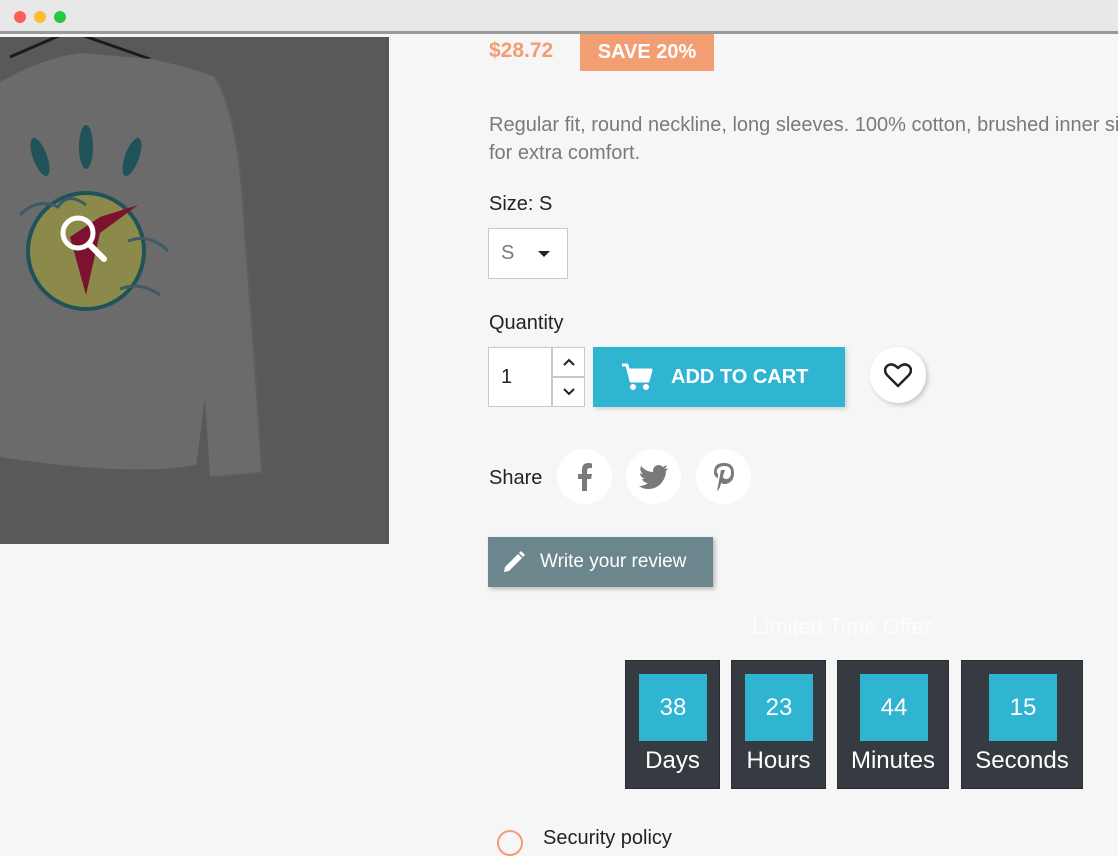 The image size is (1118, 856). I want to click on size-selected-value: S, so click(508, 253).